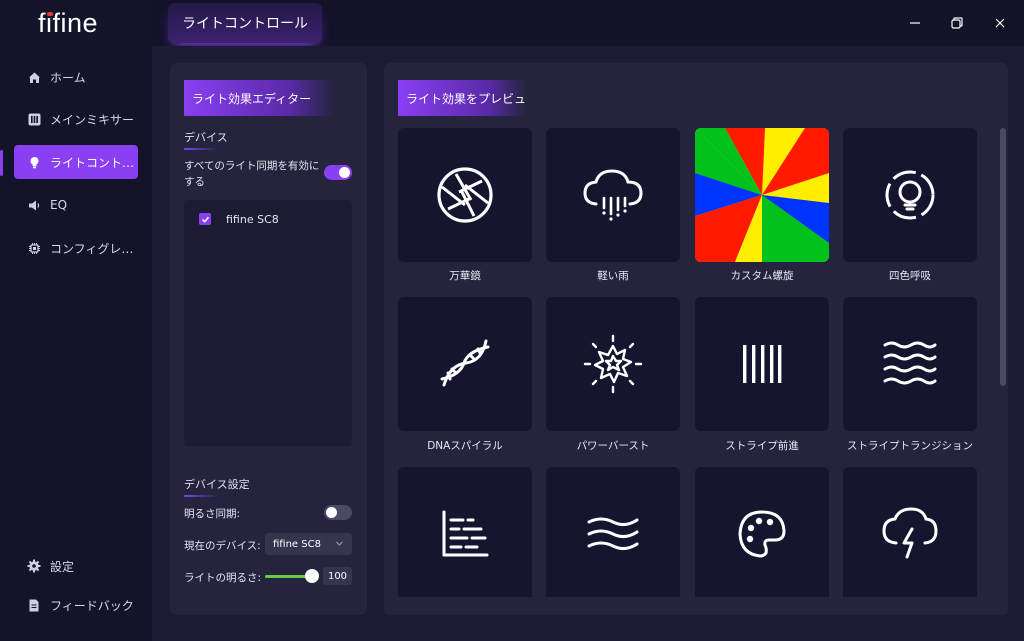 Image resolution: width=1024 pixels, height=641 pixels. What do you see at coordinates (59, 205) in the screenshot?
I see `sidebar-item-label: EQ` at bounding box center [59, 205].